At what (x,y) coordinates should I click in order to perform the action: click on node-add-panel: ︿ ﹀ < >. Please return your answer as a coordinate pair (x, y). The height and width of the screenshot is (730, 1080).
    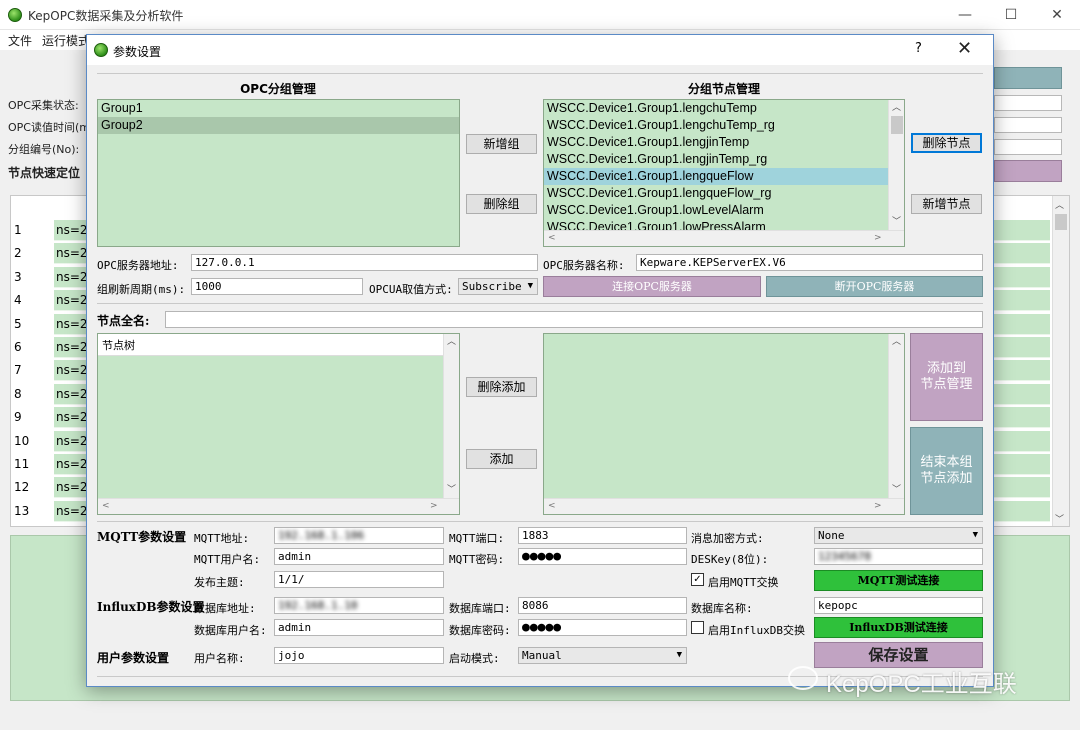
    Looking at the image, I should click on (724, 424).